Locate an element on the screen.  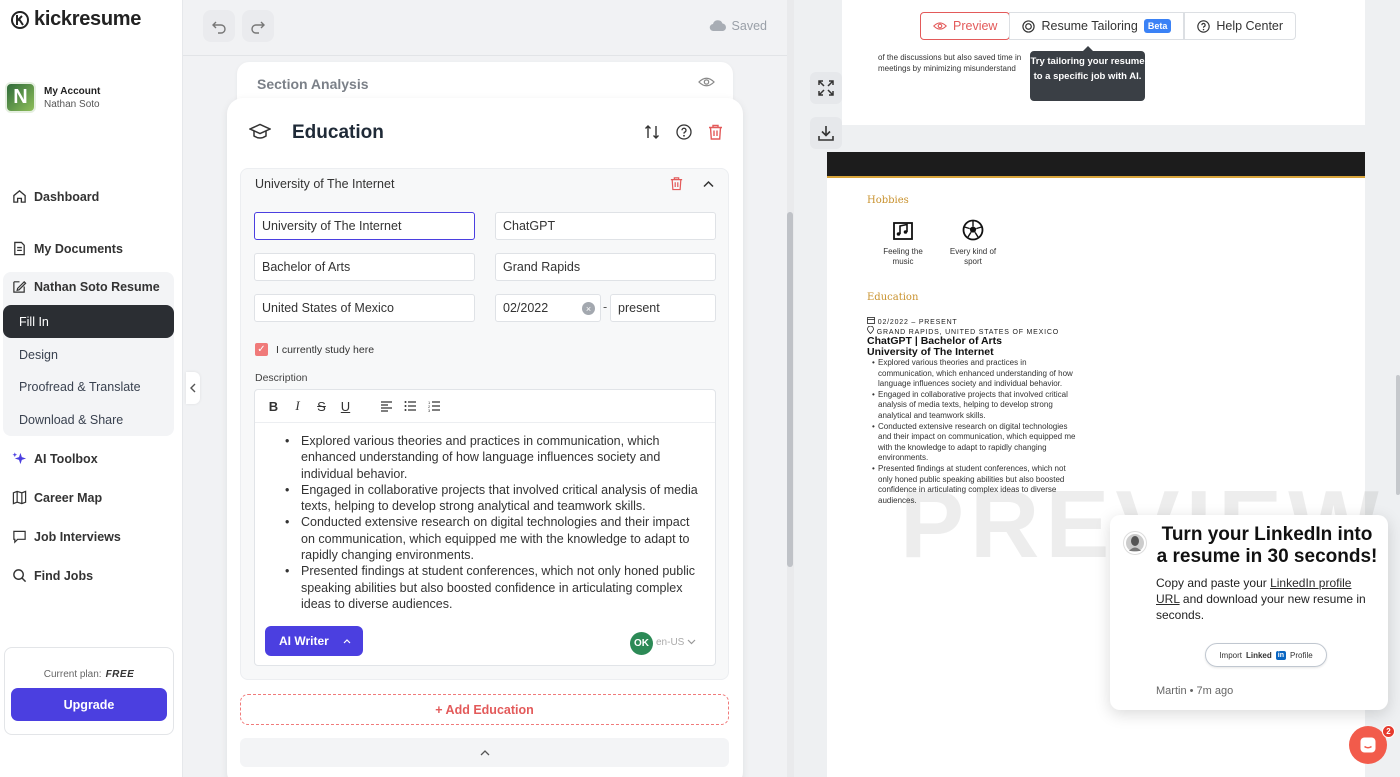
subnav-download-share: Download & Share is located at coordinates (88, 419).